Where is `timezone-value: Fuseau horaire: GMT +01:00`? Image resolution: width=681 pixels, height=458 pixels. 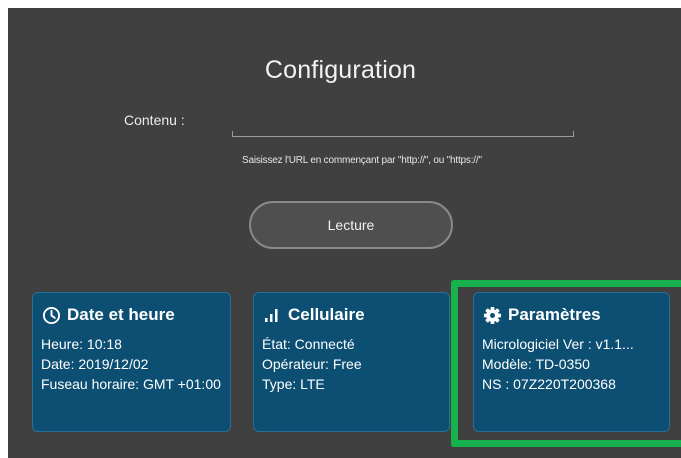 timezone-value: Fuseau horaire: GMT +01:00 is located at coordinates (131, 384).